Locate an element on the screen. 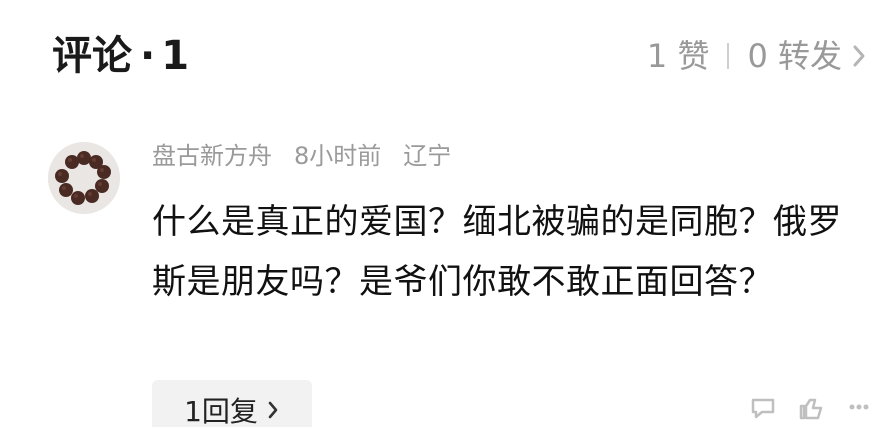 This screenshot has width=886, height=427. avatar is located at coordinates (84, 178).